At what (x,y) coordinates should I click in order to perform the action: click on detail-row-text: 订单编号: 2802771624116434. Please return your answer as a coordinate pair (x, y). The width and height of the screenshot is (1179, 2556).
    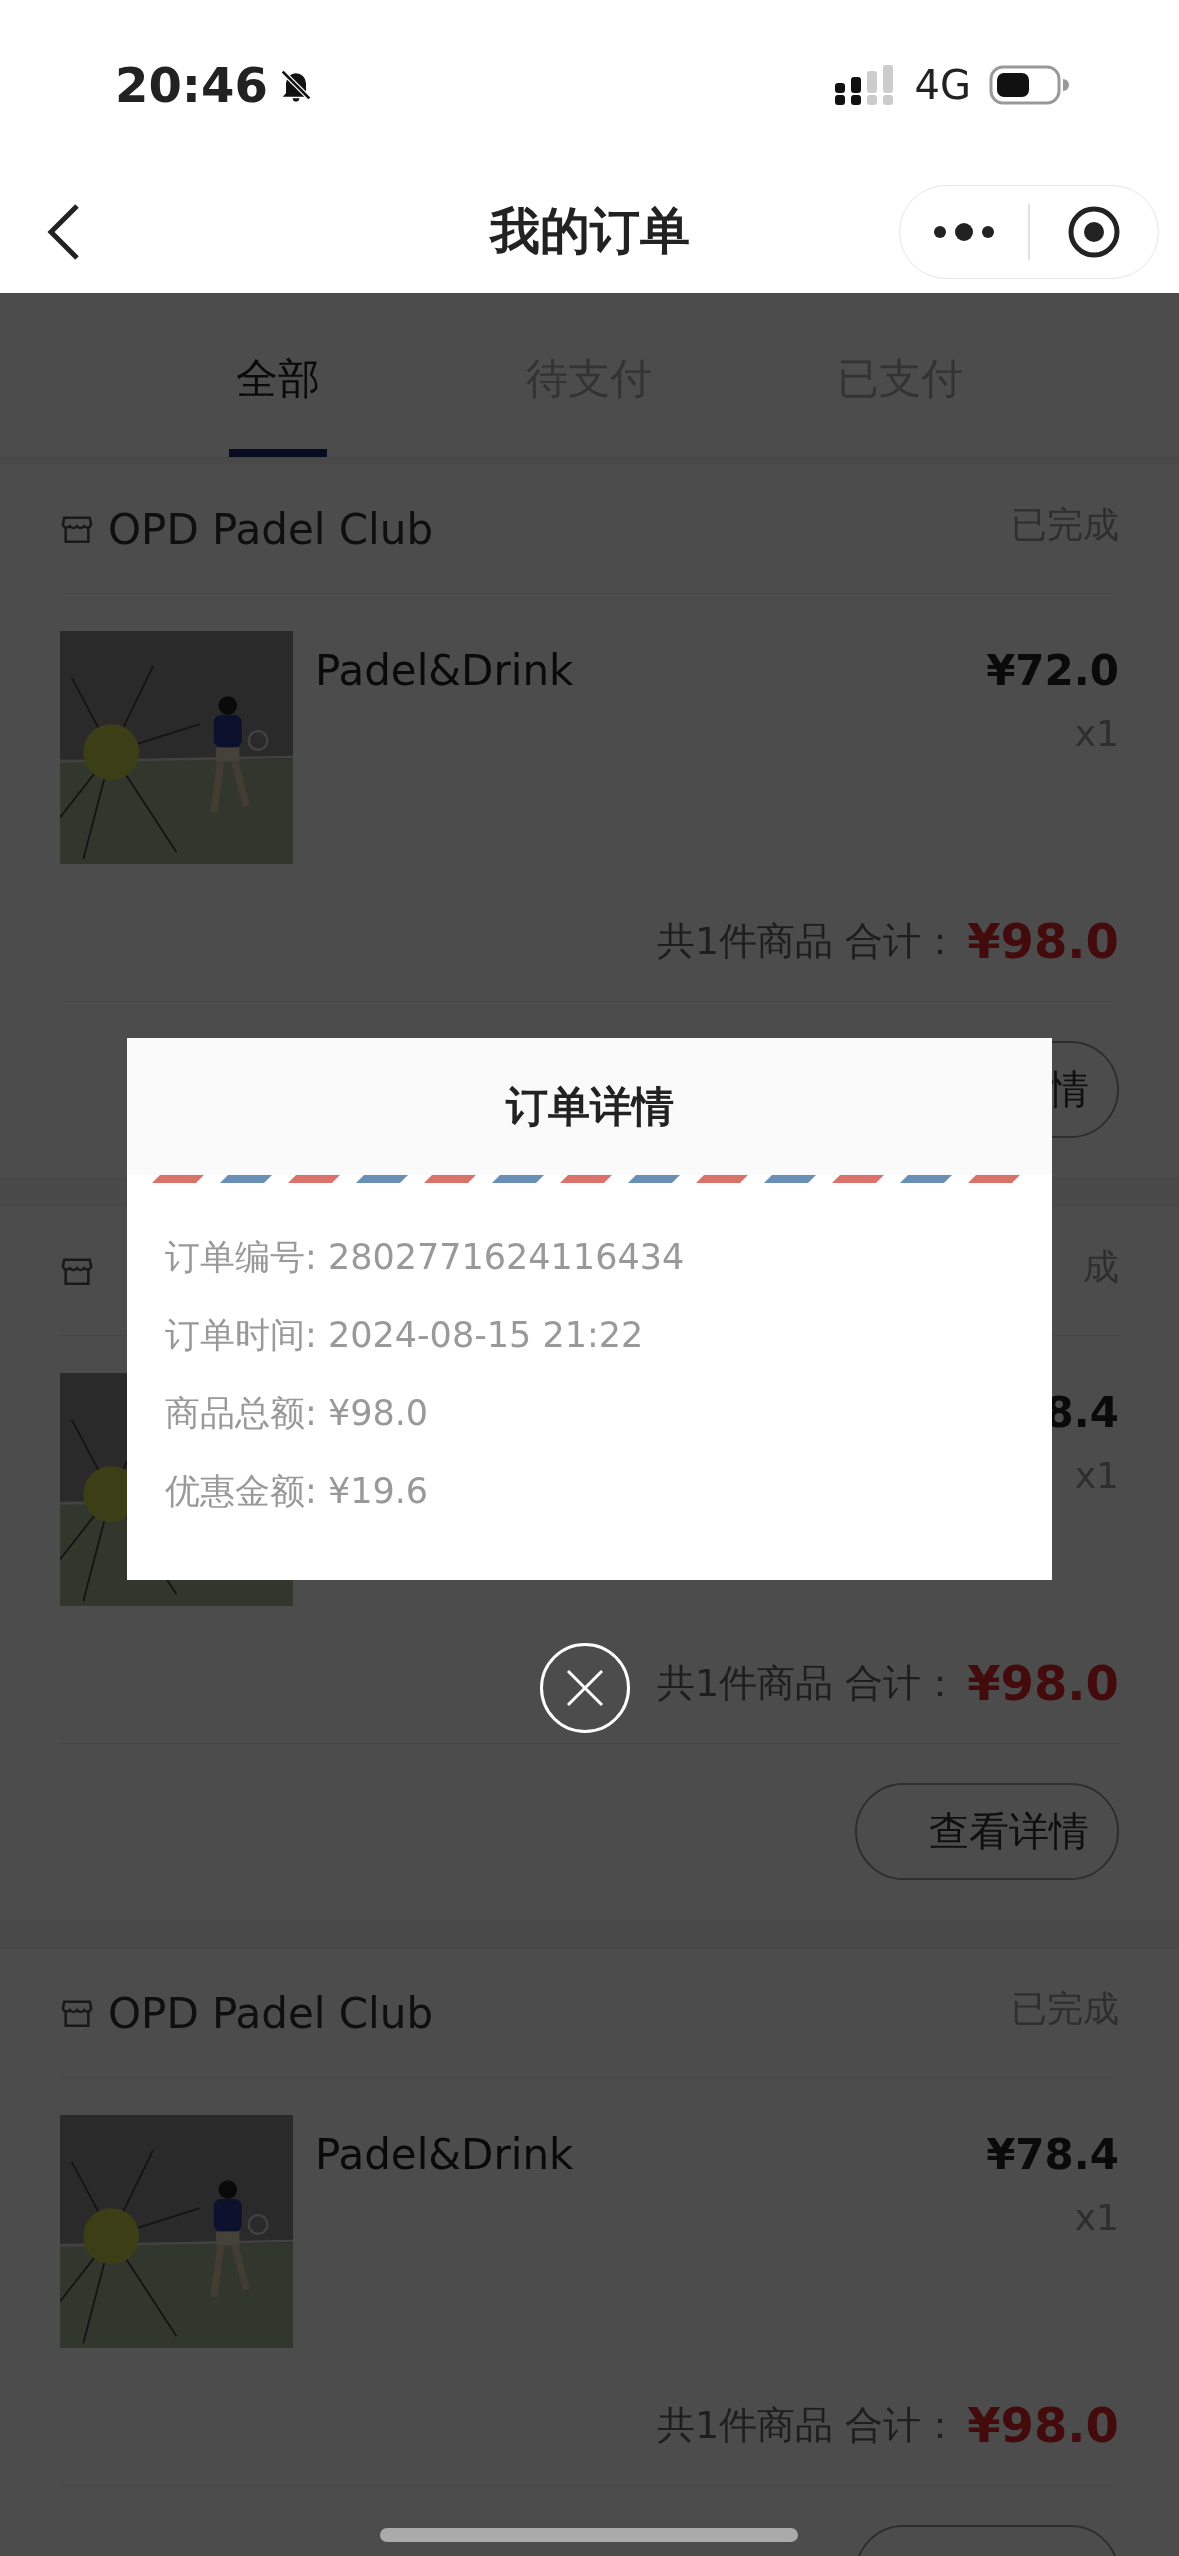
    Looking at the image, I should click on (425, 1257).